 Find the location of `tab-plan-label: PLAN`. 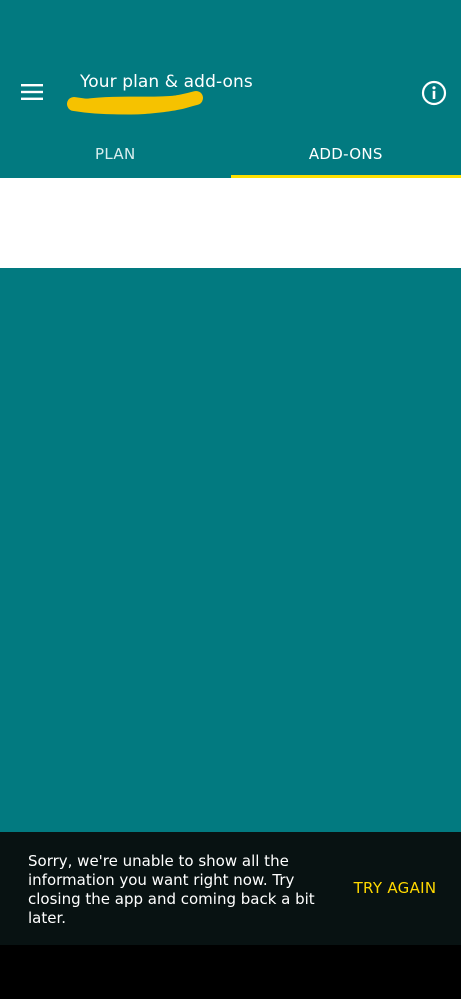

tab-plan-label: PLAN is located at coordinates (115, 154).